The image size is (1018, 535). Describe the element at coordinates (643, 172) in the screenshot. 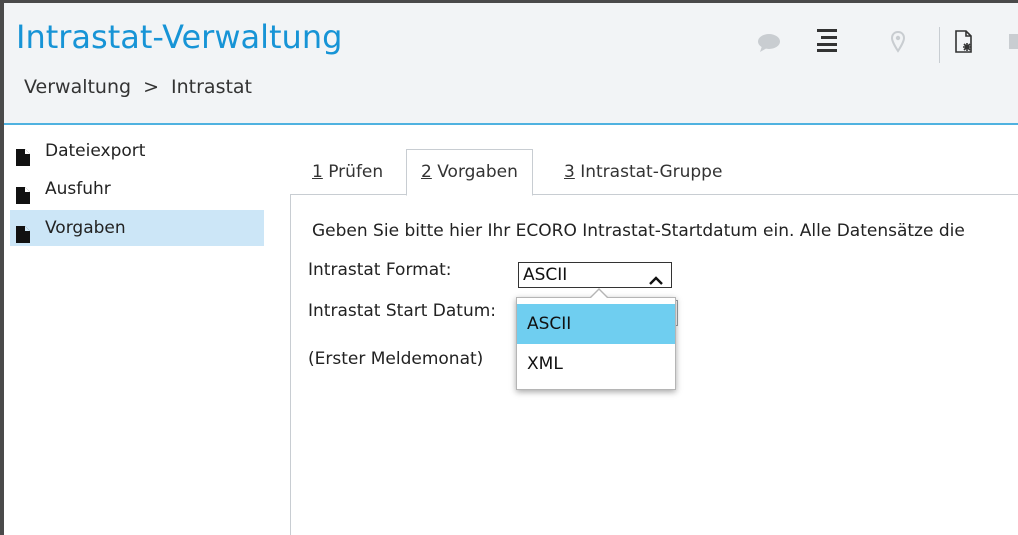

I see `tab-intrastat-gruppe: 3 Intrastat-Gruppe` at that location.